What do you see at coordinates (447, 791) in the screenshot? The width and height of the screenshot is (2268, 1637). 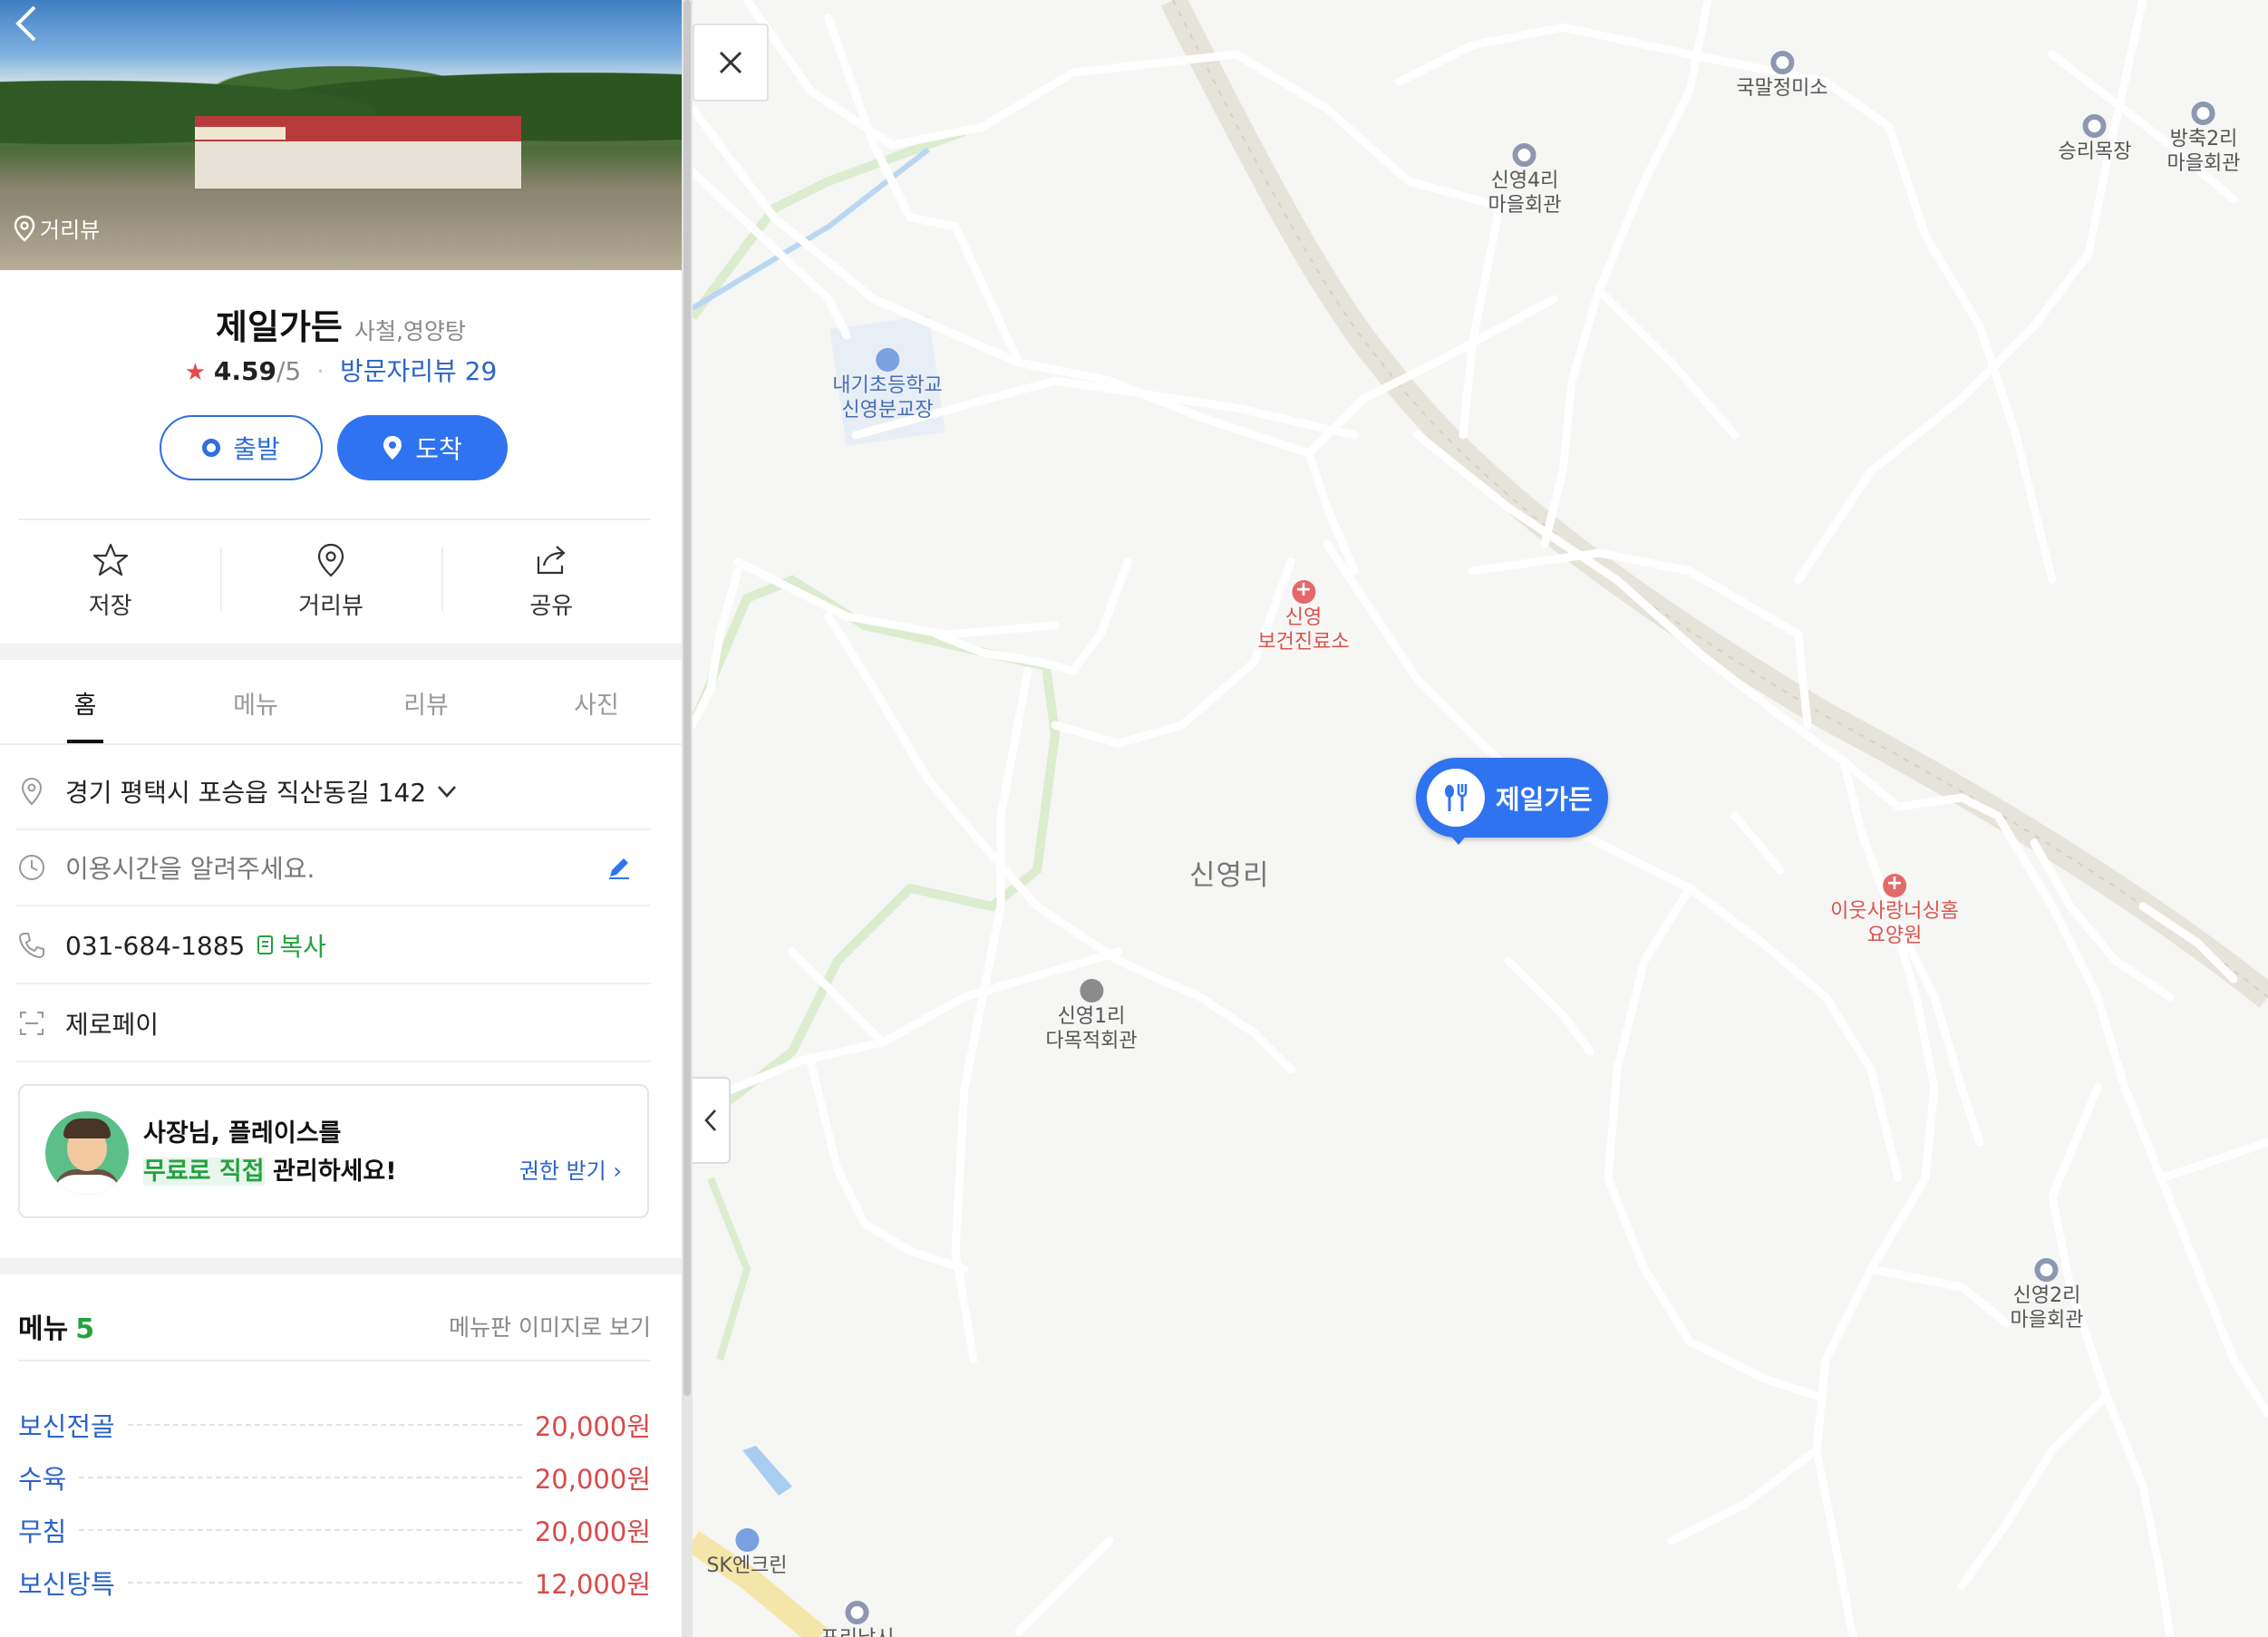 I see `chevron-down-icon` at bounding box center [447, 791].